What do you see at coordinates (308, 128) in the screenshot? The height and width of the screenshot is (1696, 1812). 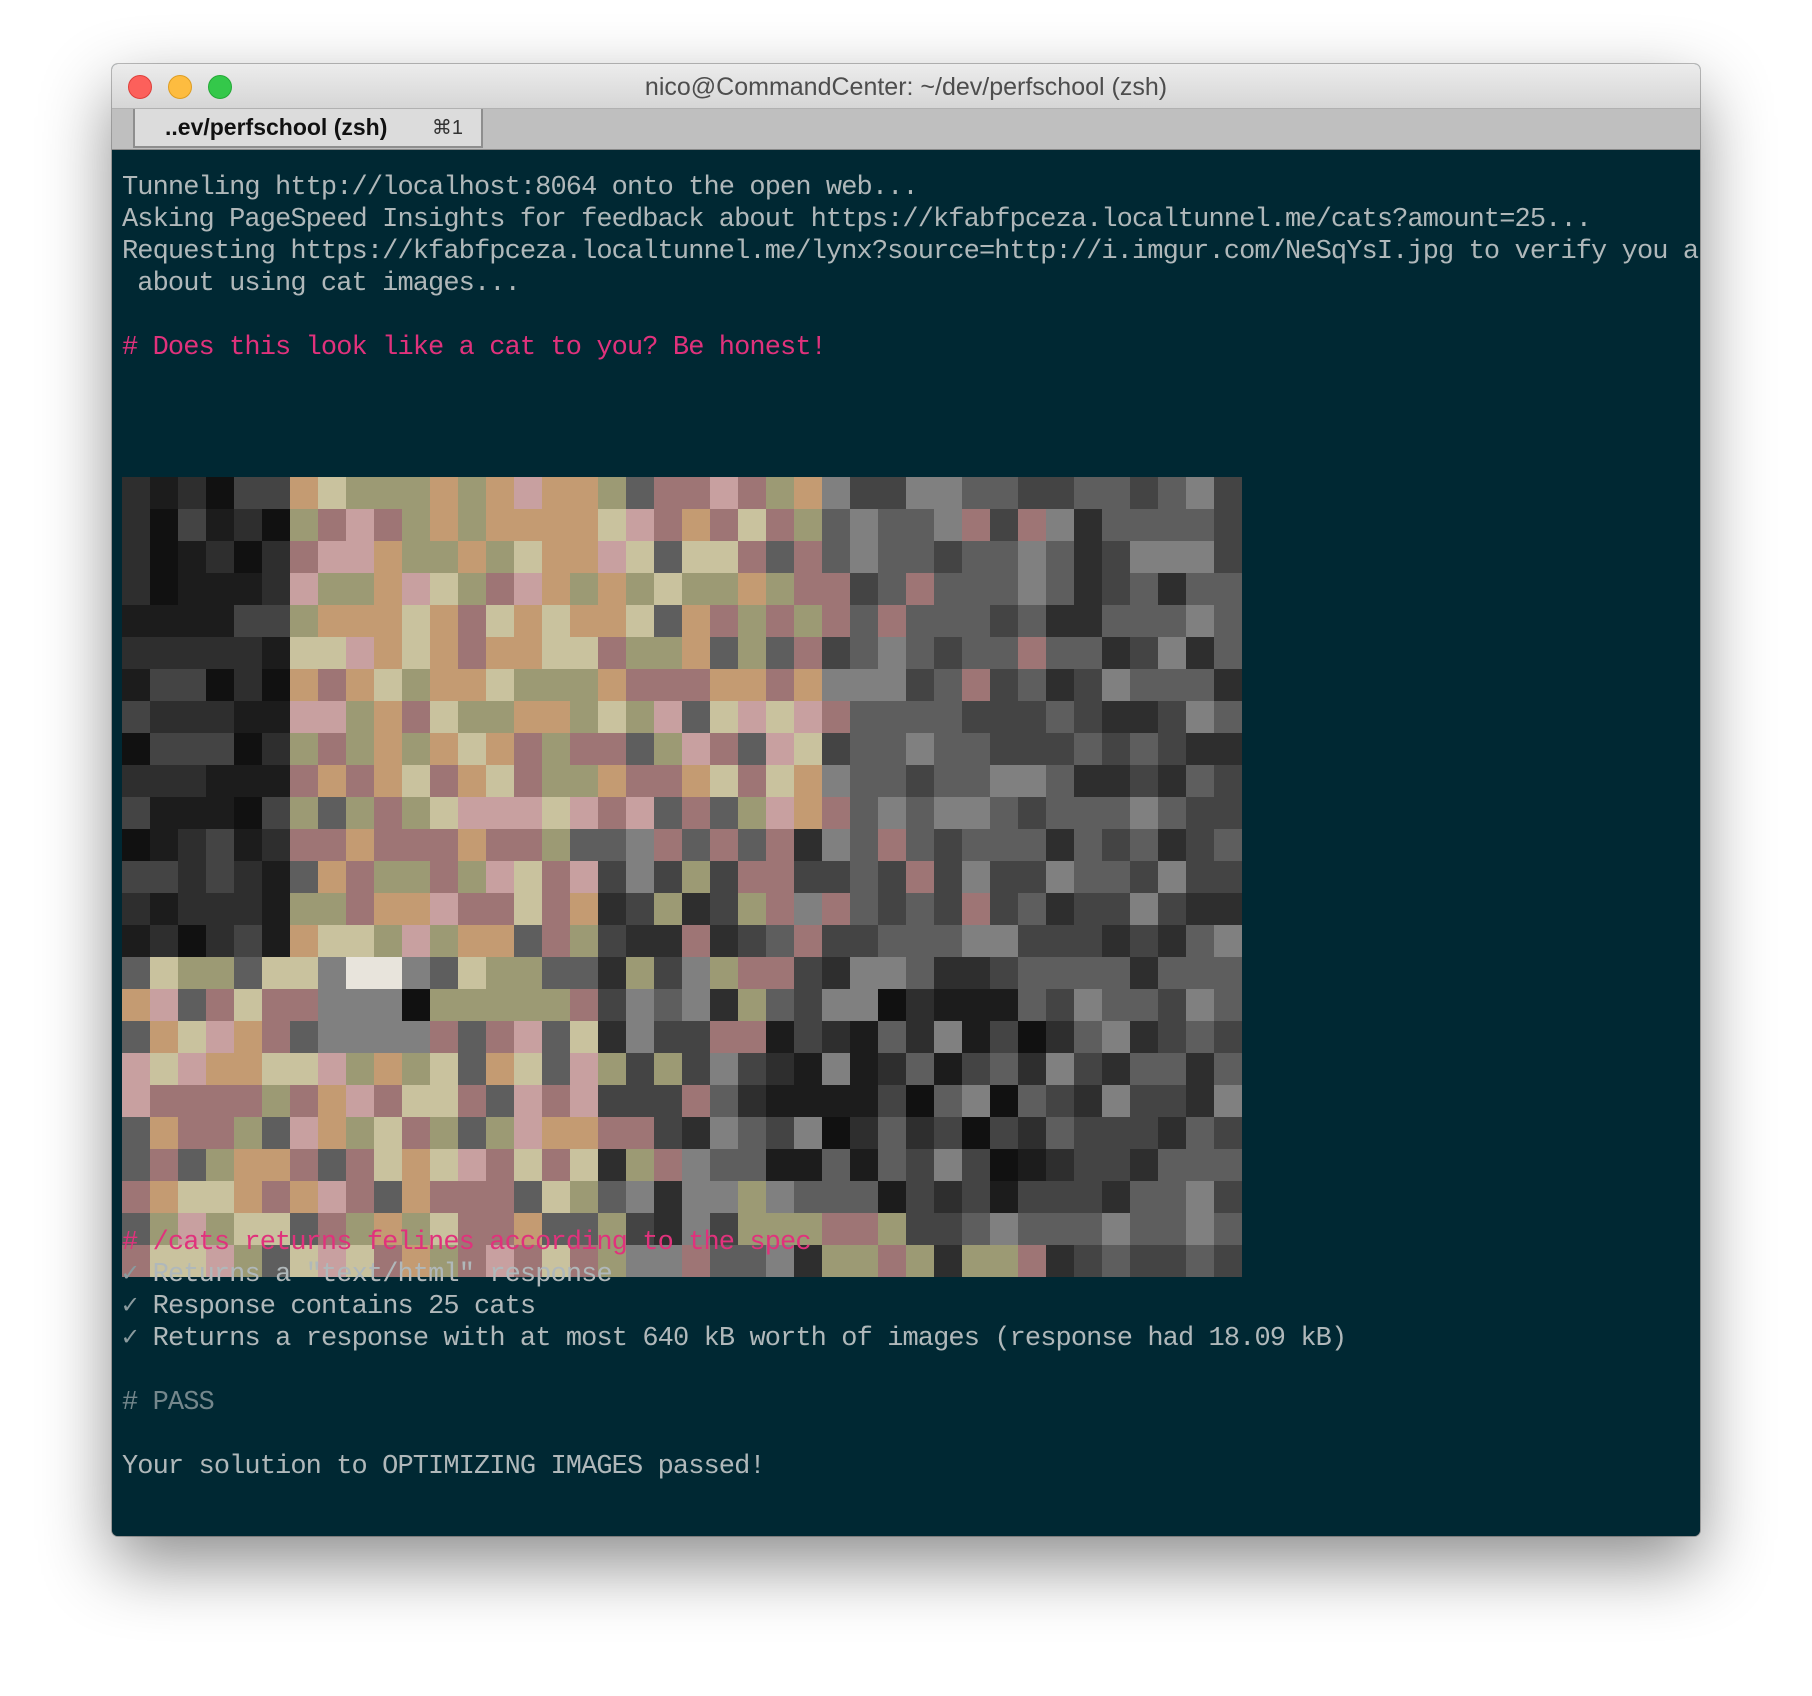 I see `tab-perfschool: ..ev/perfschool (zsh) ⌘1` at bounding box center [308, 128].